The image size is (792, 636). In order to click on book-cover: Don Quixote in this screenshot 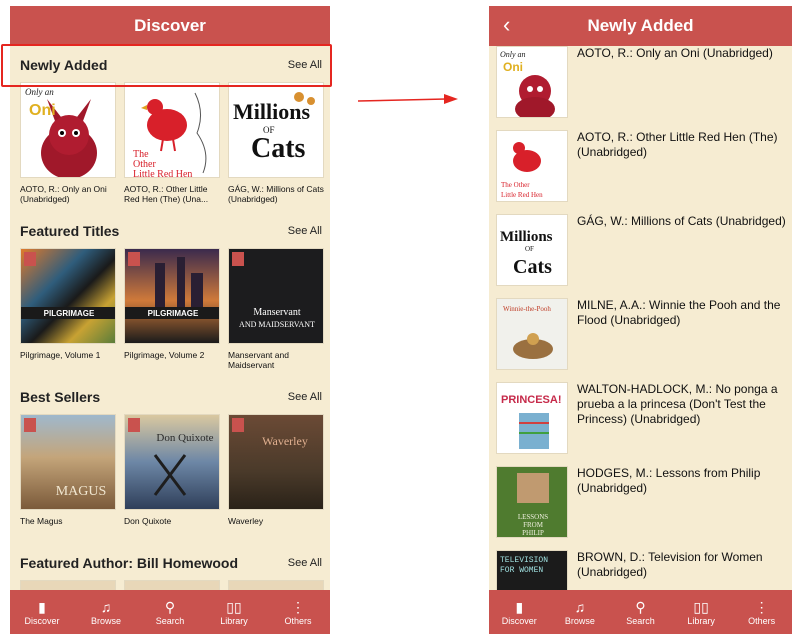, I will do `click(172, 462)`.